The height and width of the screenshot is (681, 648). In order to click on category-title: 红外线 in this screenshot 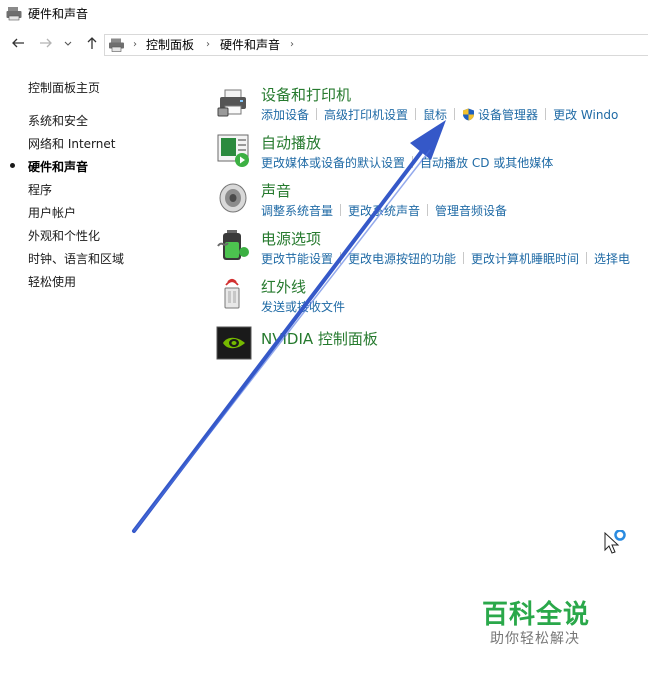, I will do `click(283, 286)`.